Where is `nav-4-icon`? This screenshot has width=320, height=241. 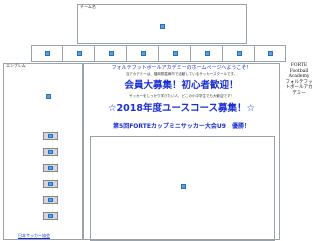
nav-4-icon is located at coordinates (143, 53).